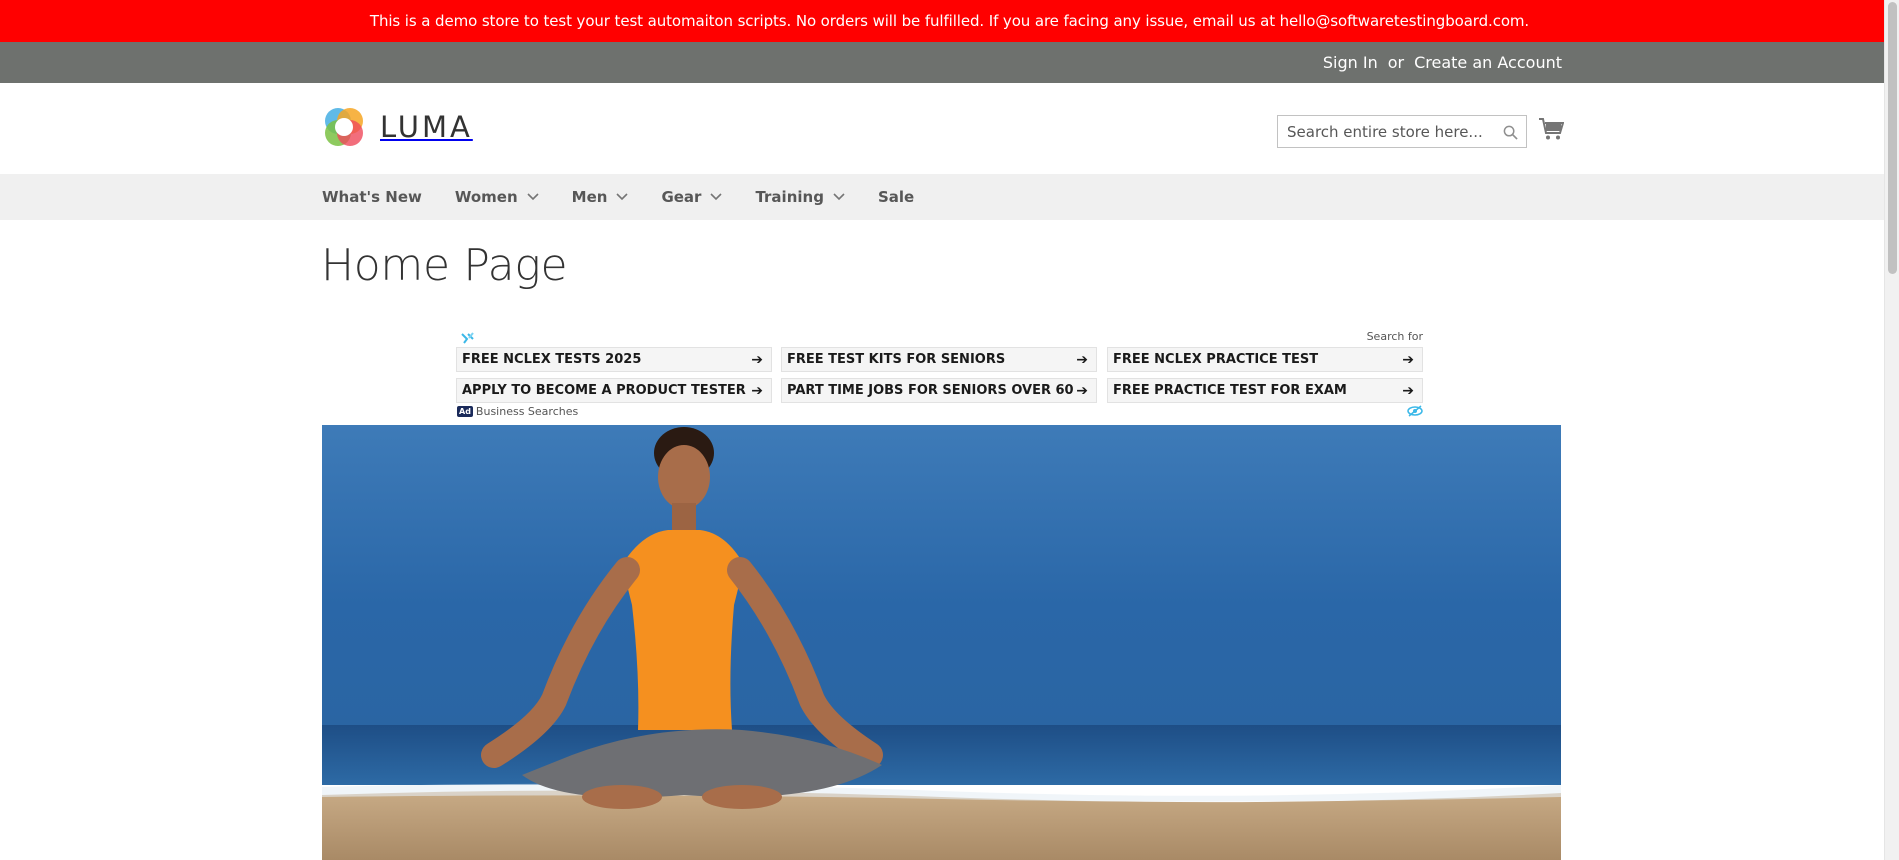 The width and height of the screenshot is (1899, 860). I want to click on ad-footer: Ad Business Searches, so click(517, 411).